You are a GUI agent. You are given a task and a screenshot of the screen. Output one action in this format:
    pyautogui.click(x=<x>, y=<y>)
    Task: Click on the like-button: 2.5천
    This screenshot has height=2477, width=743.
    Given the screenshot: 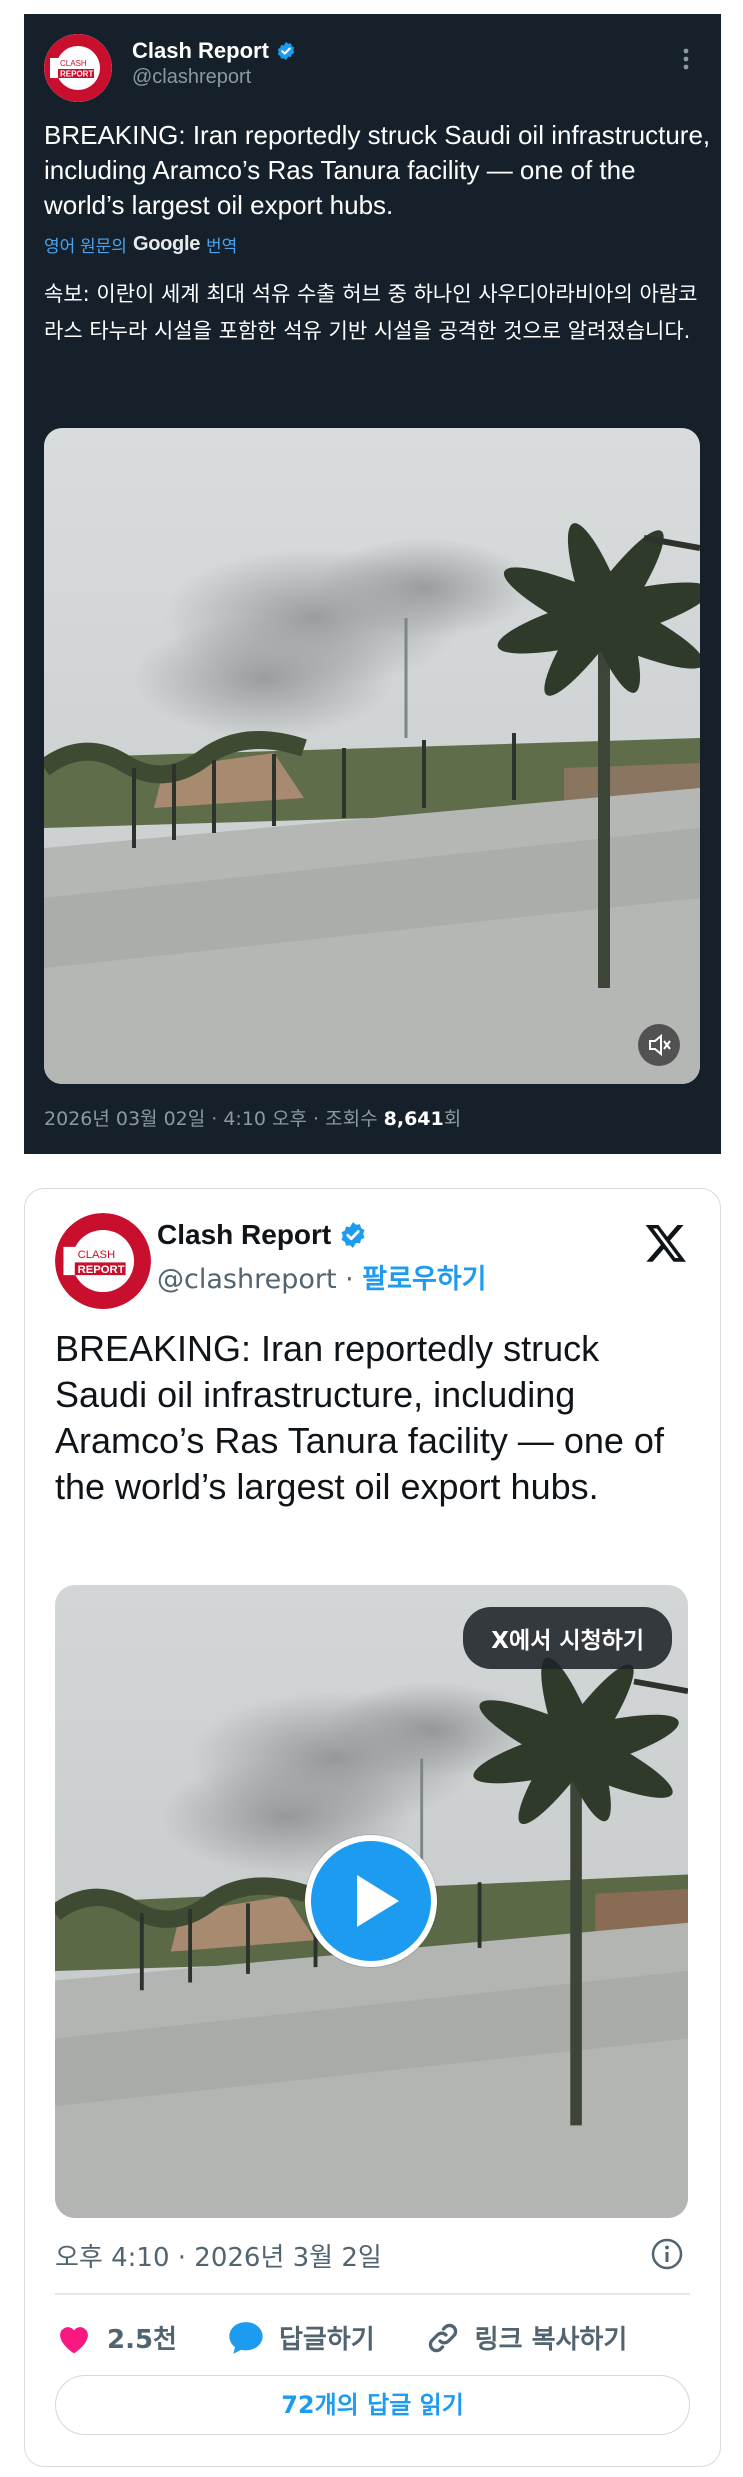 What is the action you would take?
    pyautogui.click(x=116, y=2337)
    